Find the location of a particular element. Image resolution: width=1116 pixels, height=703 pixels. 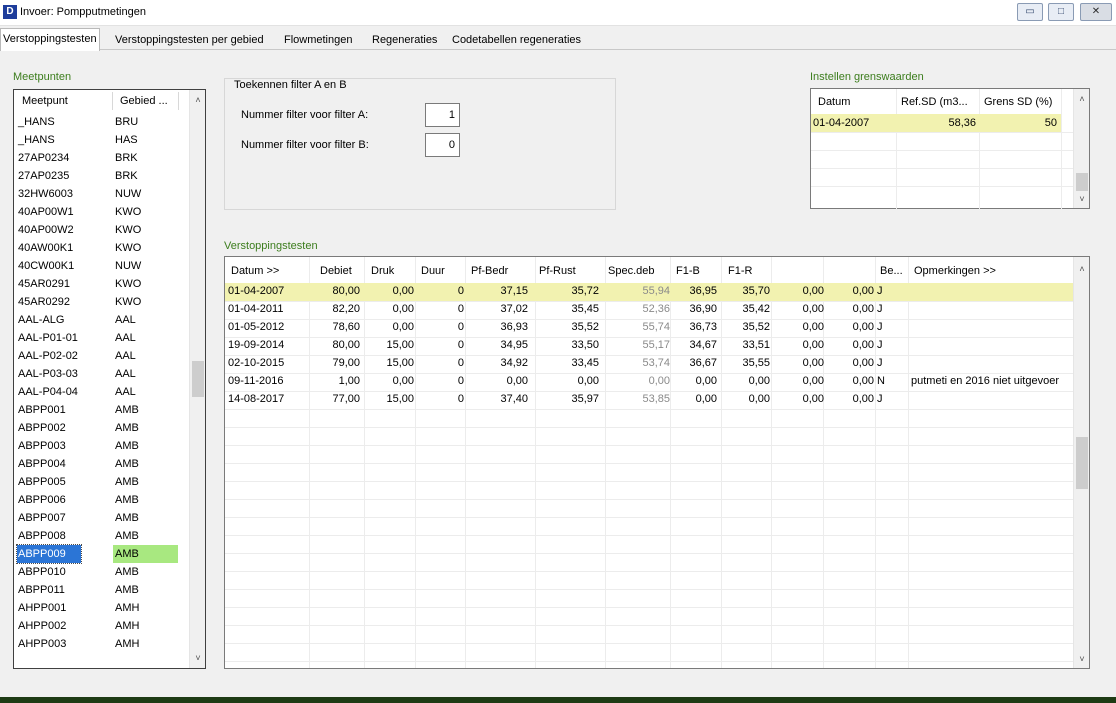

column-header-meetpunt: Meetpunt is located at coordinates (45, 101).